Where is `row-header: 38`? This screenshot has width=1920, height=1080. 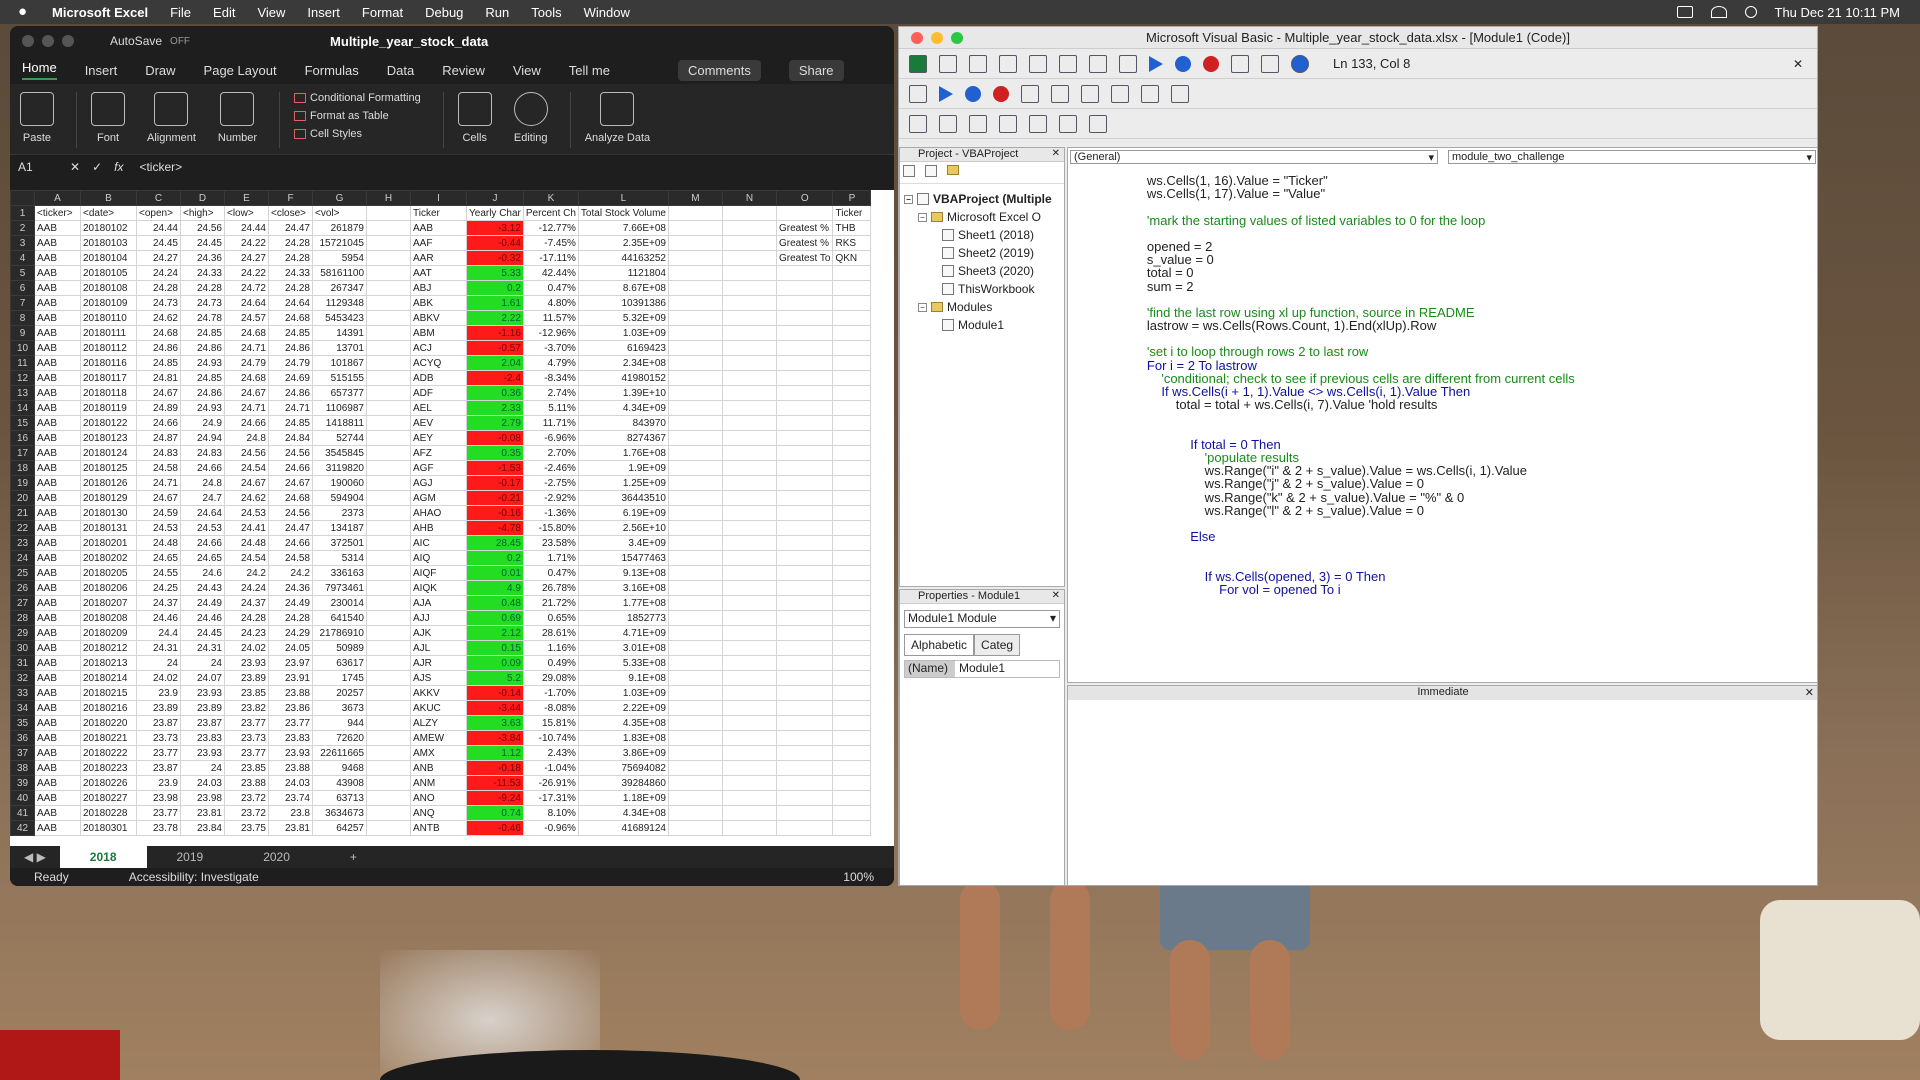
row-header: 38 is located at coordinates (22, 768).